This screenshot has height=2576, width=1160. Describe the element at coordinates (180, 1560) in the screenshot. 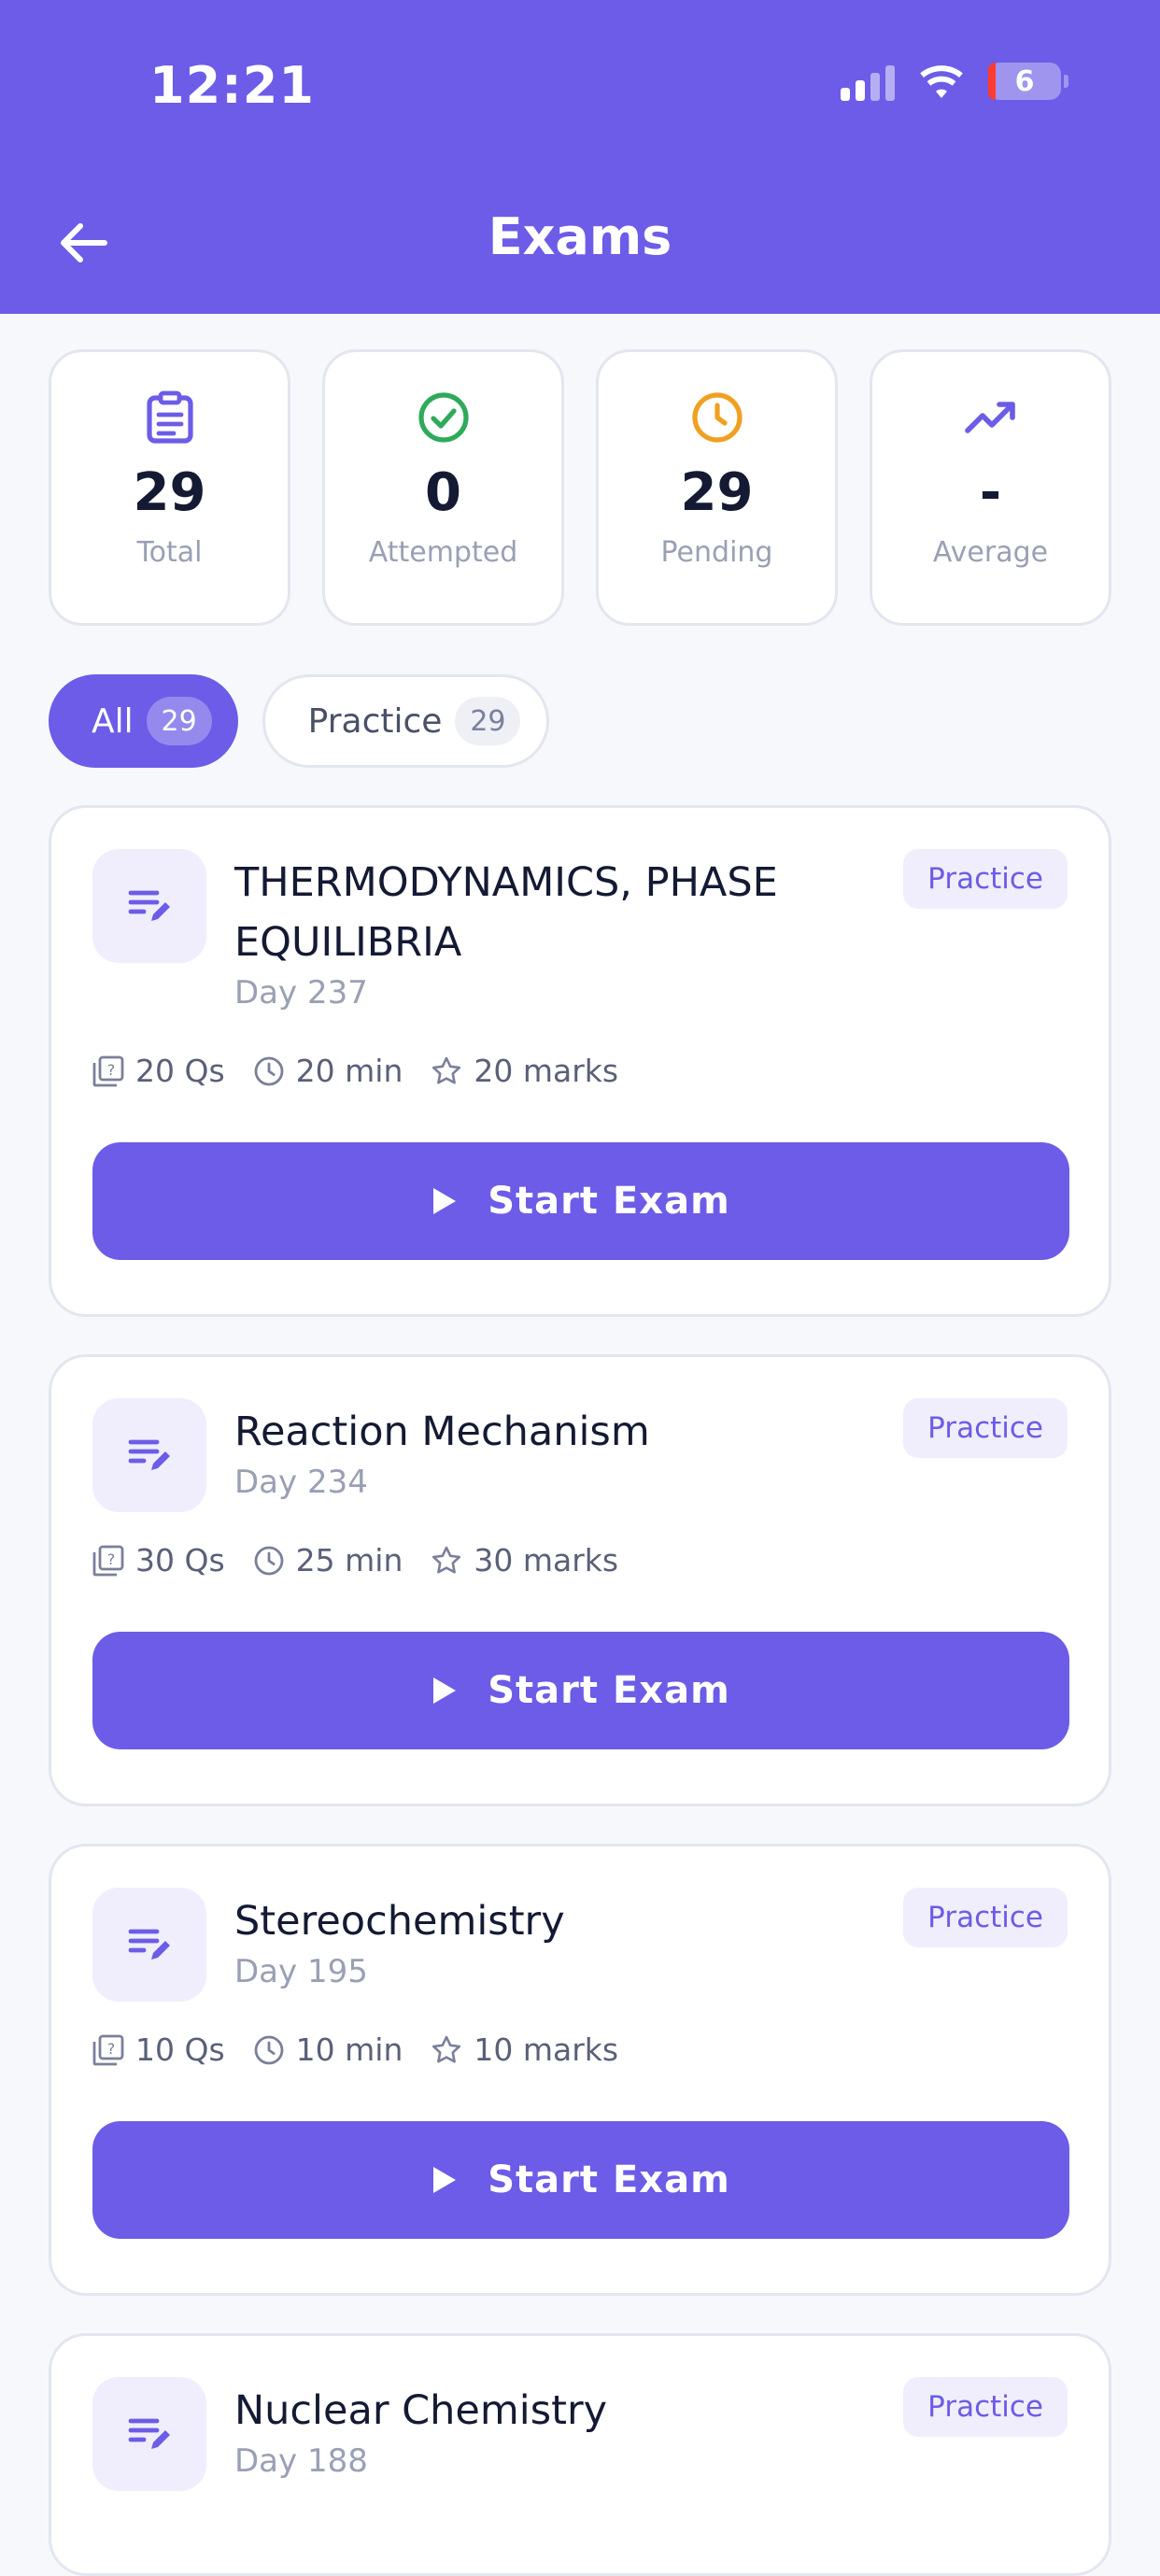

I see `question-count: 30 Qs` at that location.